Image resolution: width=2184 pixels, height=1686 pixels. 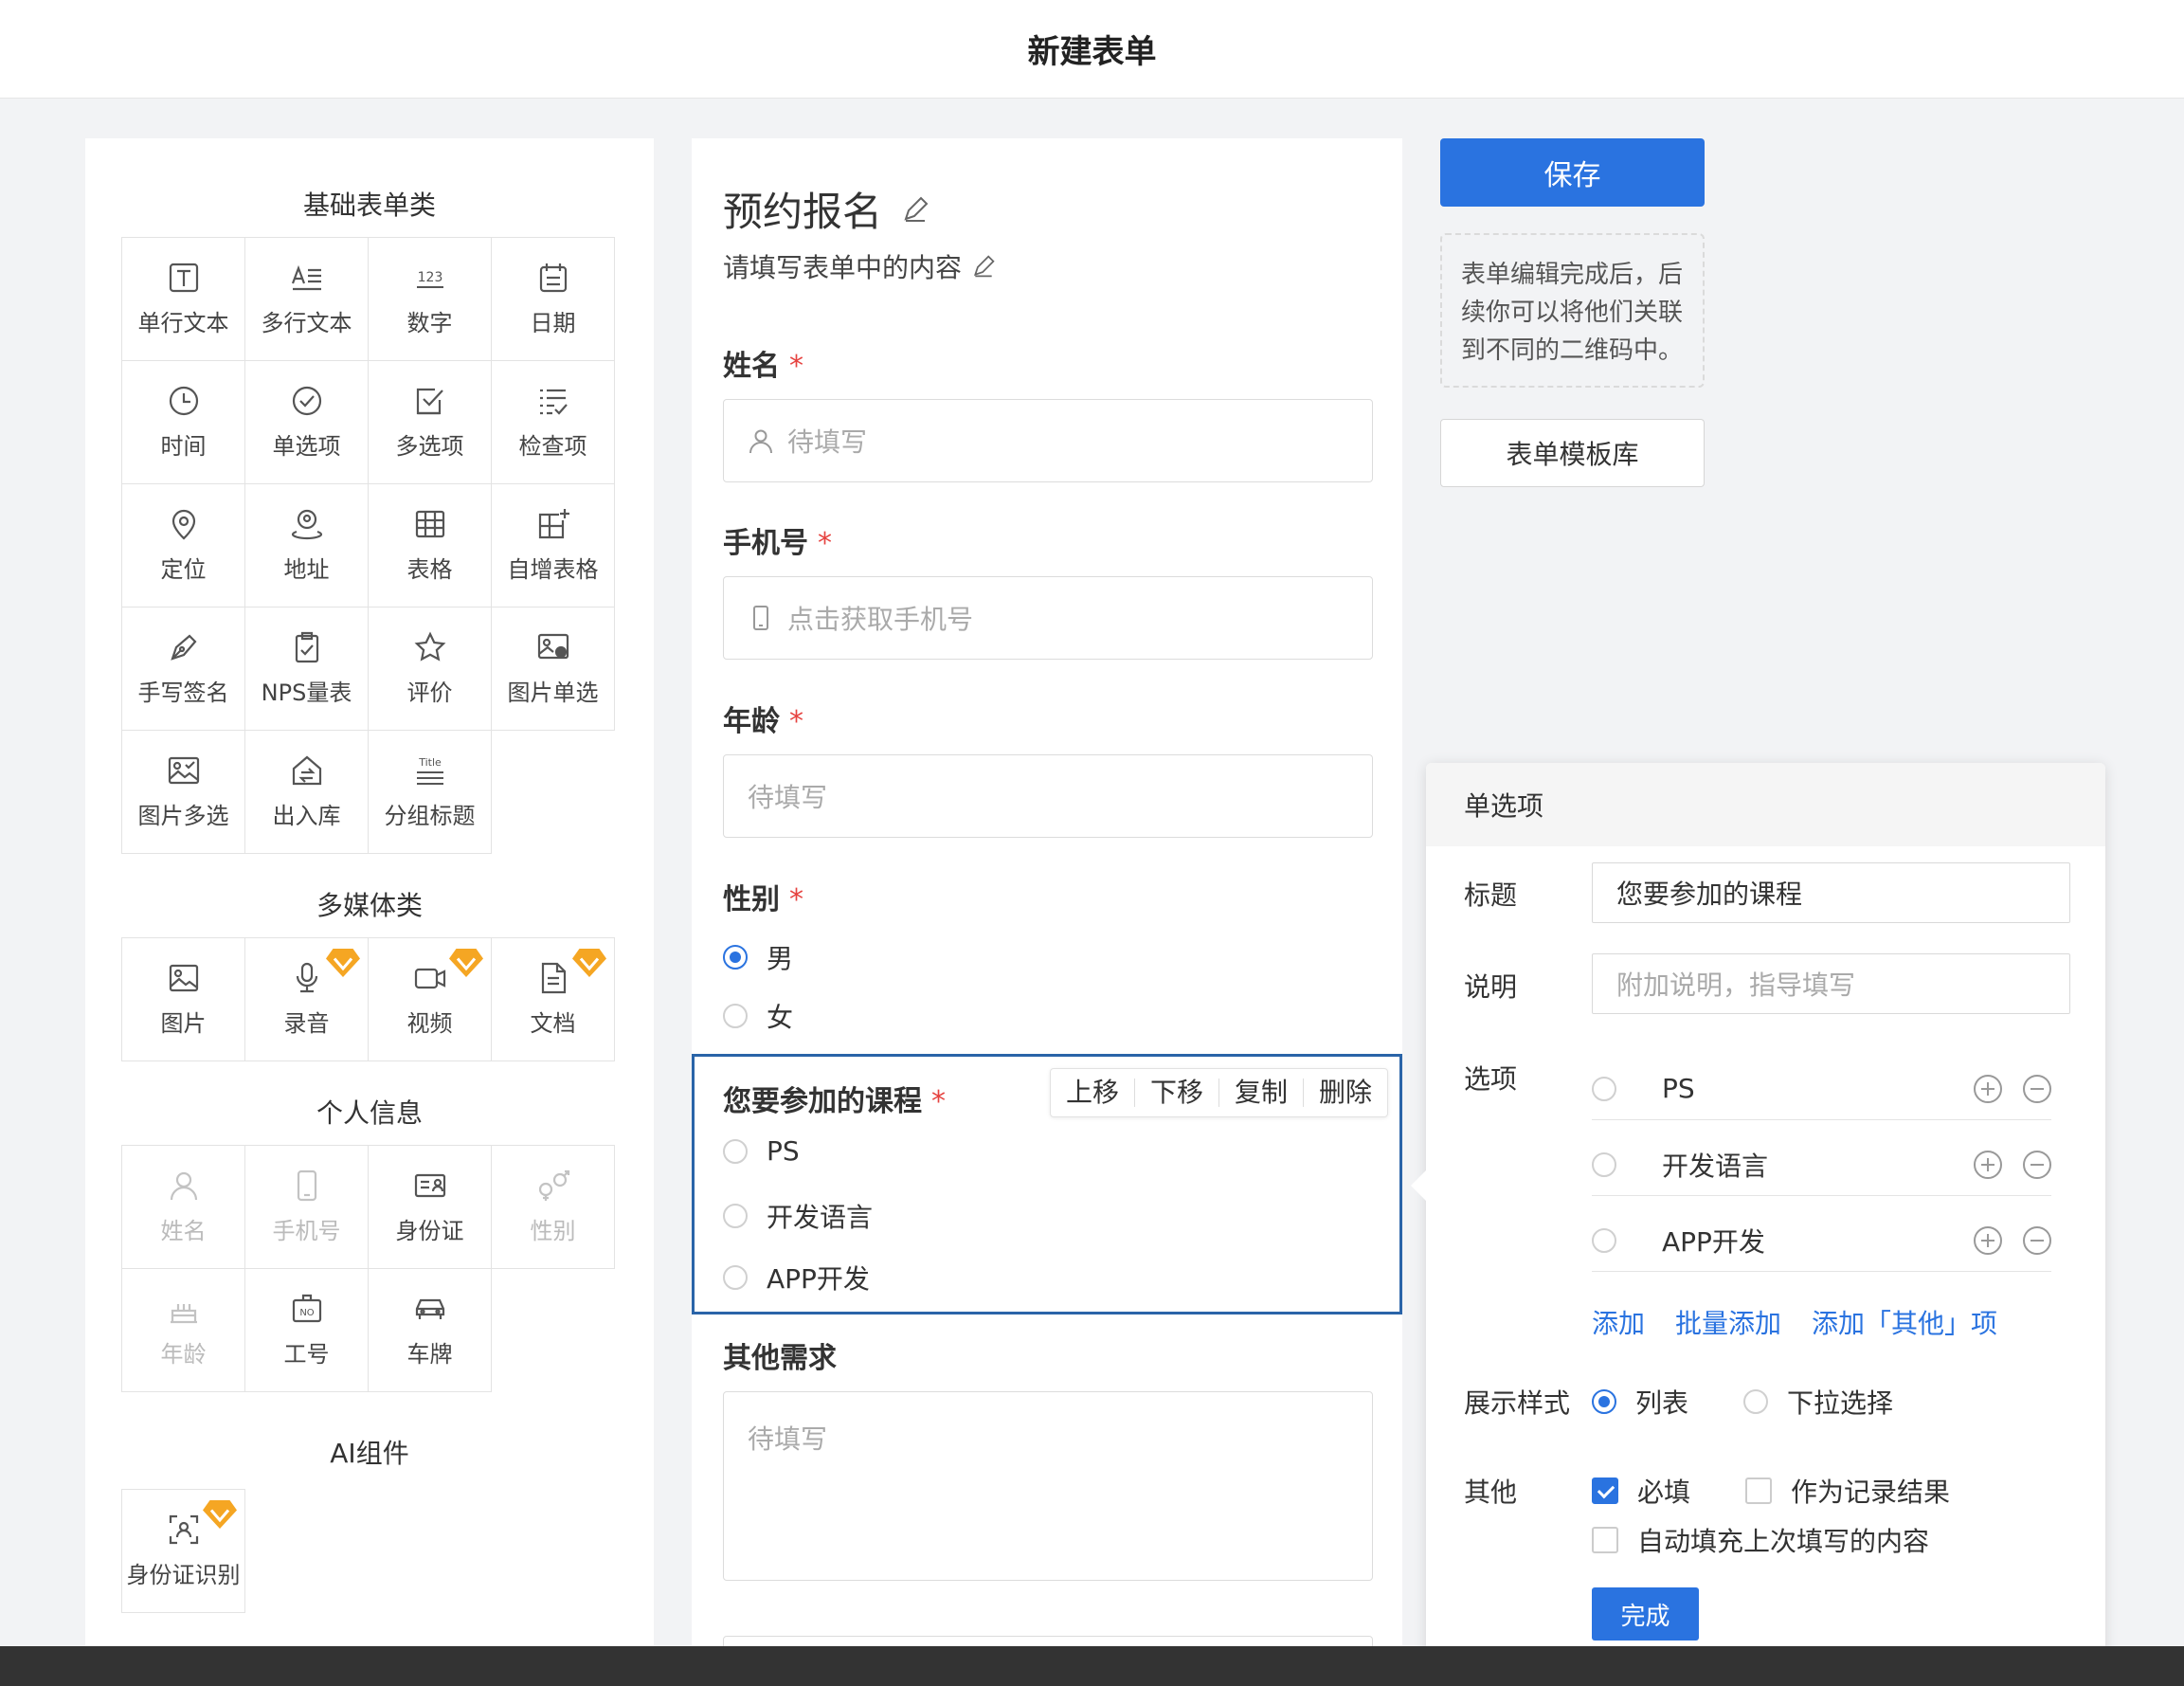 What do you see at coordinates (553, 524) in the screenshot?
I see `table-add-icon` at bounding box center [553, 524].